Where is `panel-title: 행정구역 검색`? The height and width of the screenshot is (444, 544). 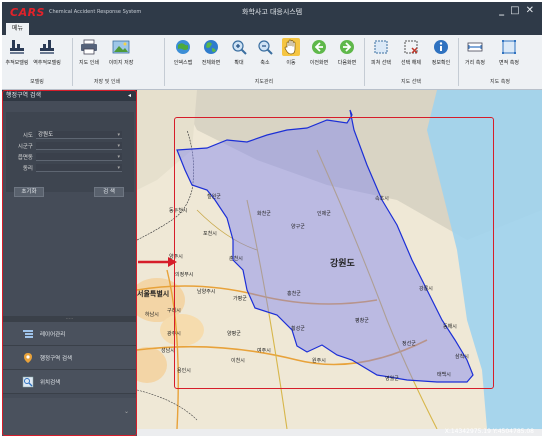
panel-title: 행정구역 검색 is located at coordinates (24, 95).